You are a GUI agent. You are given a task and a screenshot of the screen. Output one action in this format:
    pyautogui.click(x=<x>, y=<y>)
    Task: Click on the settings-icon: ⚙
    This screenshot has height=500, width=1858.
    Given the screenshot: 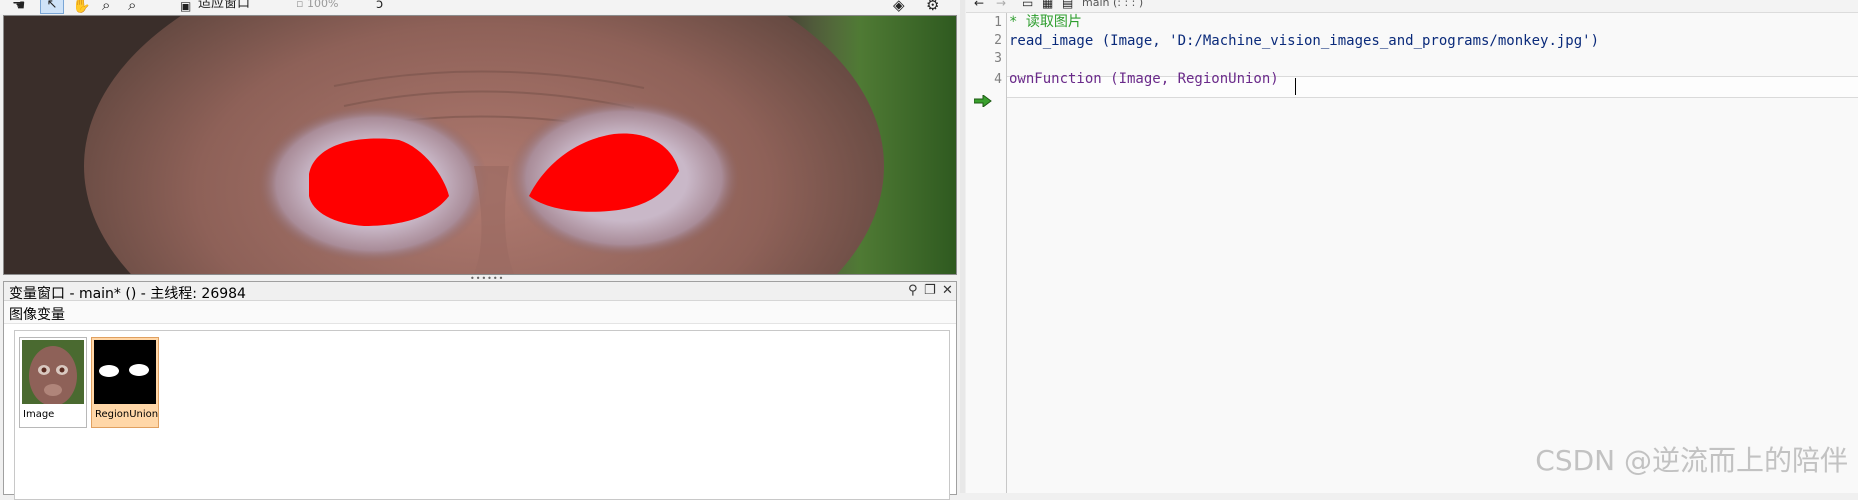 What is the action you would take?
    pyautogui.click(x=932, y=7)
    